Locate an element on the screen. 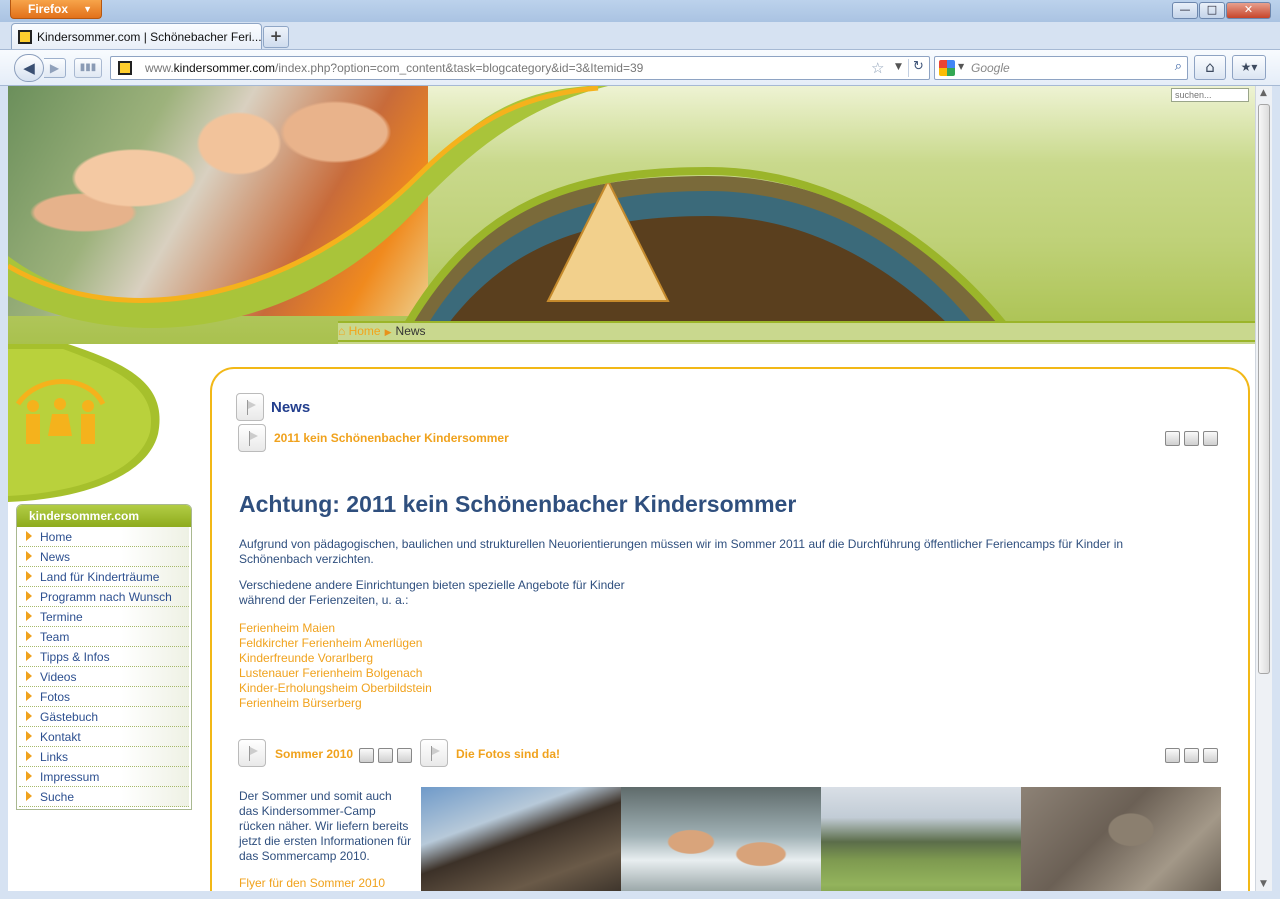 This screenshot has width=1280, height=899. sidebar-item-videos: Videos is located at coordinates (104, 677).